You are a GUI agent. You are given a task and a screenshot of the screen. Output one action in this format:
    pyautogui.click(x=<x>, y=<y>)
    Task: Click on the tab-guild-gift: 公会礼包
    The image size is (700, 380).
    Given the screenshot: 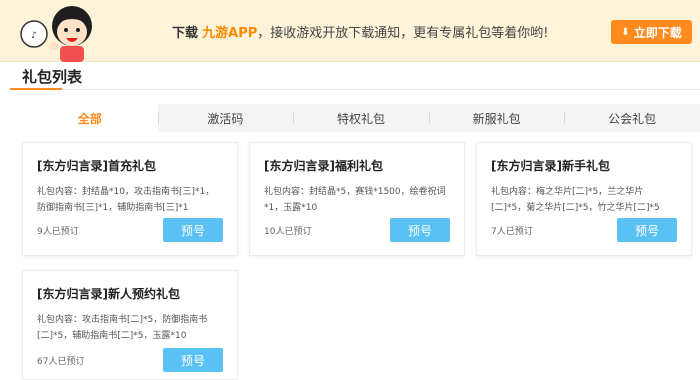 What is the action you would take?
    pyautogui.click(x=632, y=118)
    